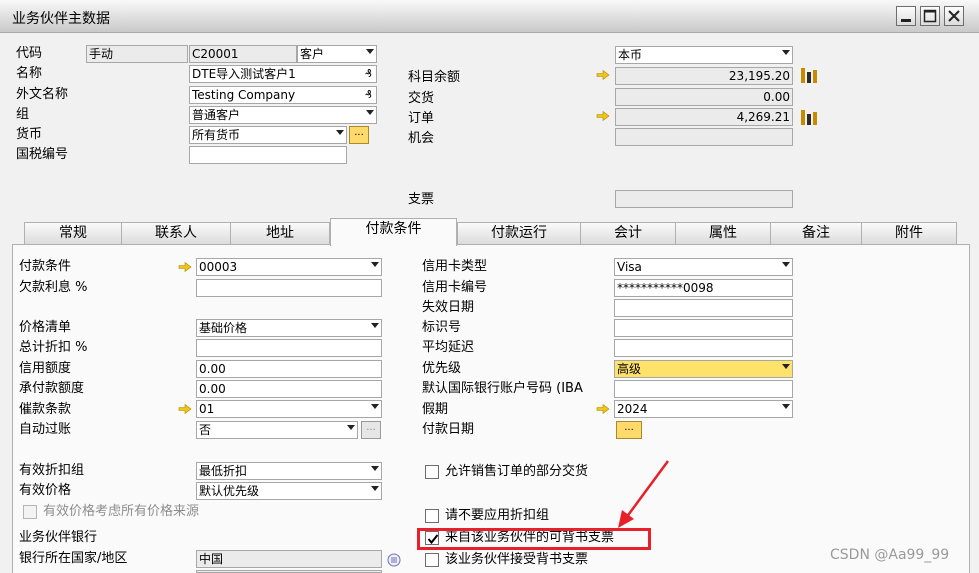 The width and height of the screenshot is (979, 573). I want to click on auto-post-label: 自动过账, so click(45, 429).